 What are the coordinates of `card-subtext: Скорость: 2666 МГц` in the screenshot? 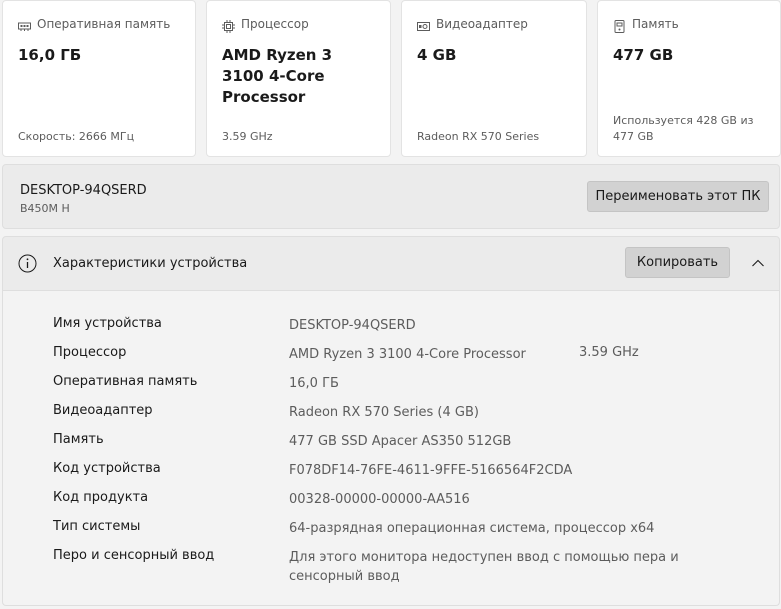 It's located at (76, 136).